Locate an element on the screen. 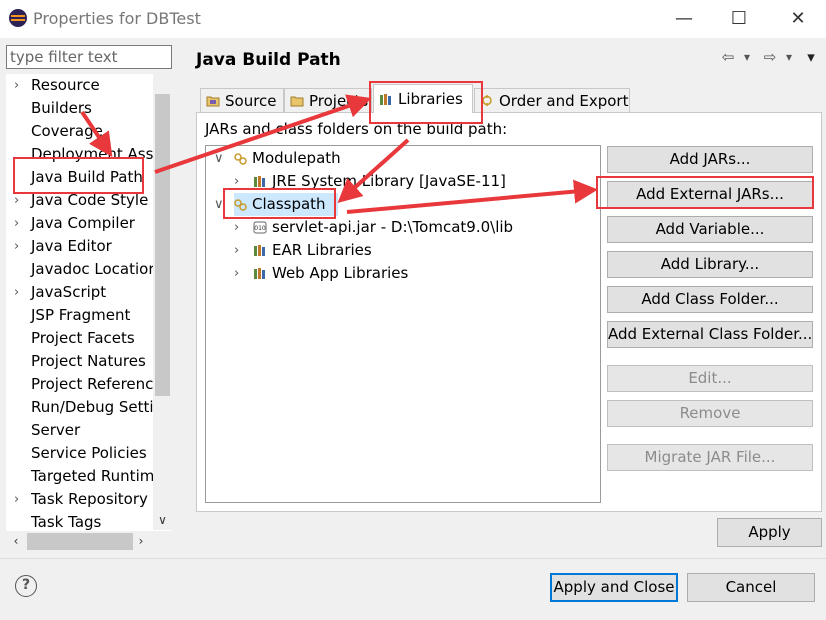 The width and height of the screenshot is (826, 620). window-title: Properties for DBTest is located at coordinates (117, 18).